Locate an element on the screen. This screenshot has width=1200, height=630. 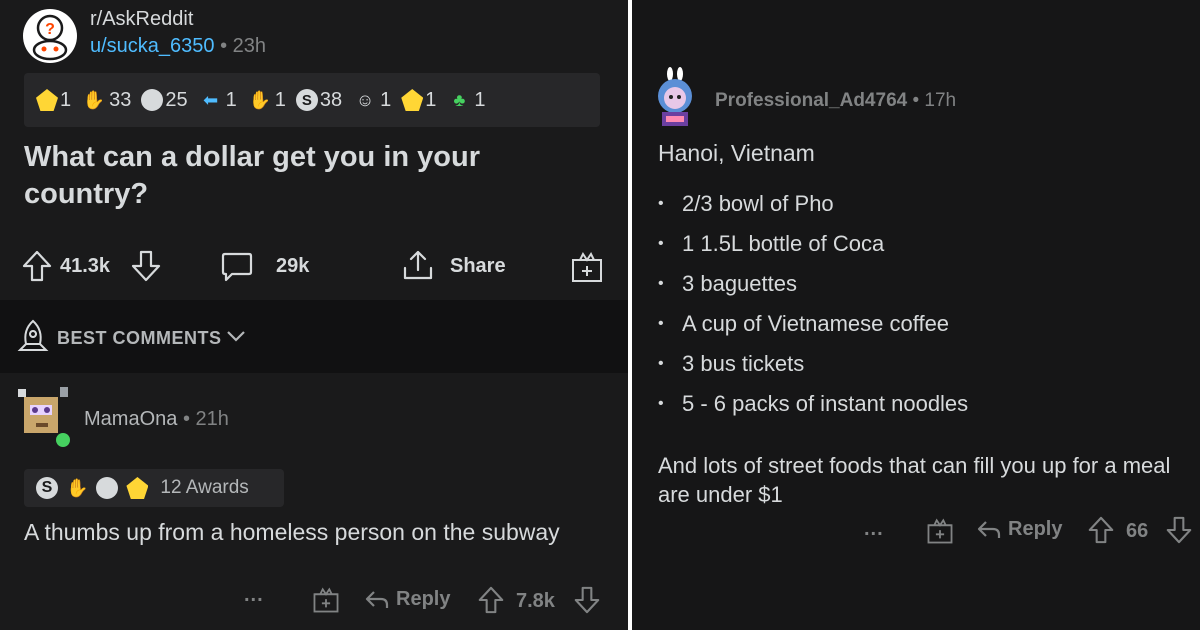
askreddit-logo-icon: ? is located at coordinates (50, 36).